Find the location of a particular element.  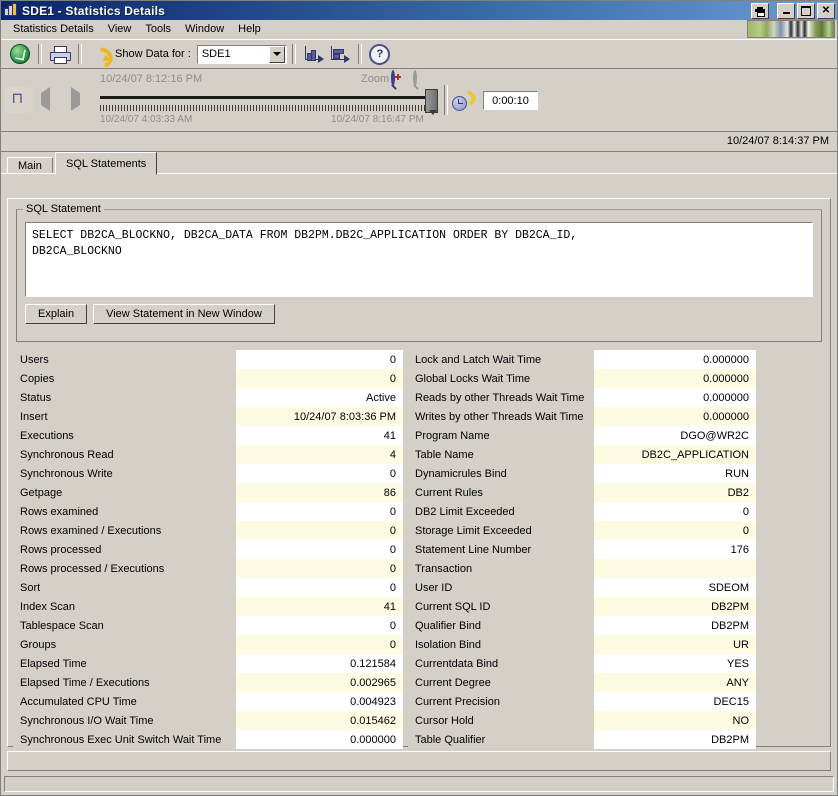

tab-sql-statements: SQL Statements is located at coordinates (106, 163).